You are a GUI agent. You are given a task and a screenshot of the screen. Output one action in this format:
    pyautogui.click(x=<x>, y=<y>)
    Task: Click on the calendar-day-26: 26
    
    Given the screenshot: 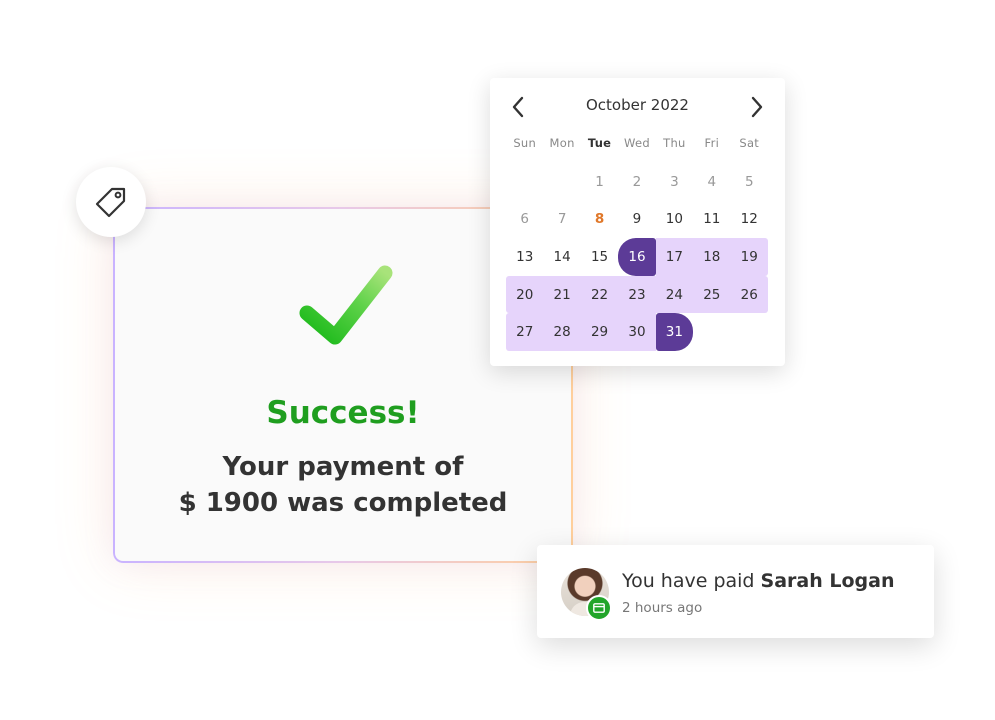 What is the action you would take?
    pyautogui.click(x=749, y=294)
    